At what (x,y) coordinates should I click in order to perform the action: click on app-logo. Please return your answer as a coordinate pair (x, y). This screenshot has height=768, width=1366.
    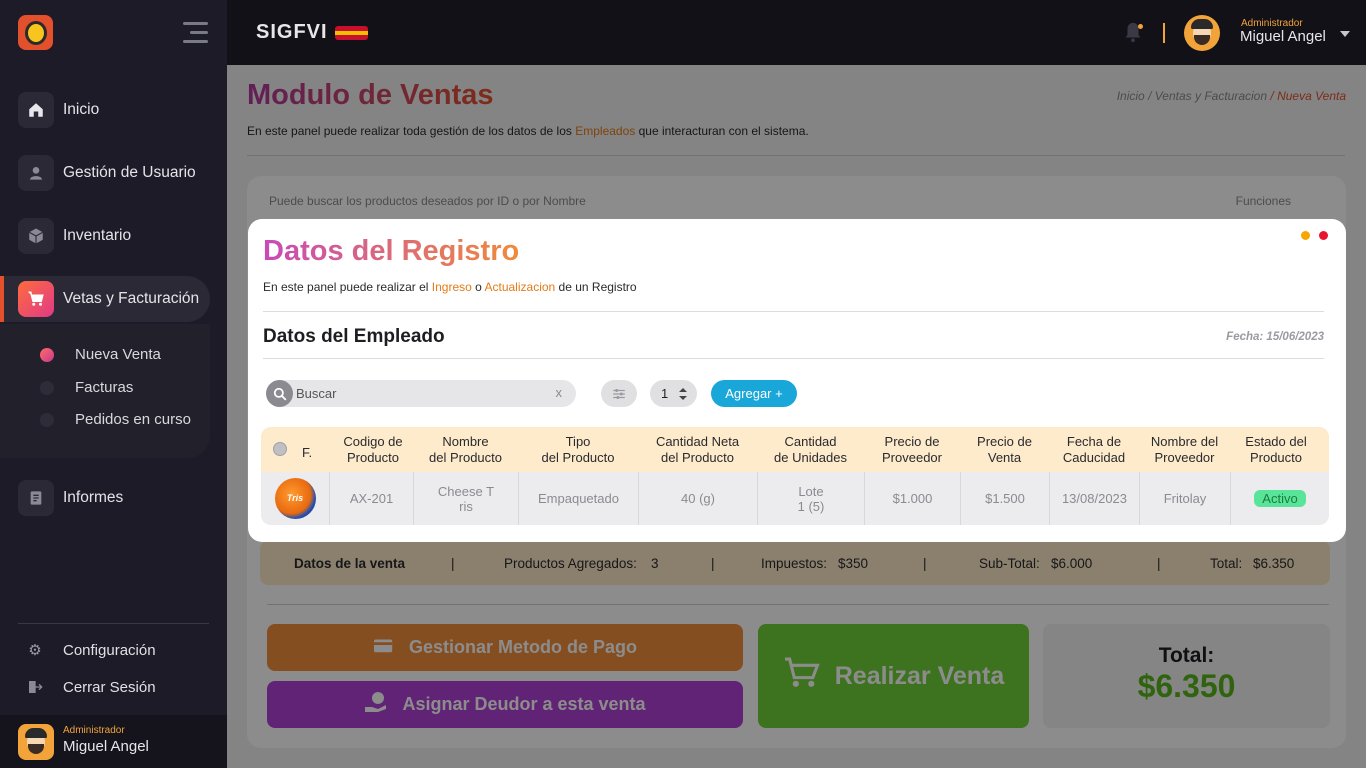
    Looking at the image, I should click on (35, 32).